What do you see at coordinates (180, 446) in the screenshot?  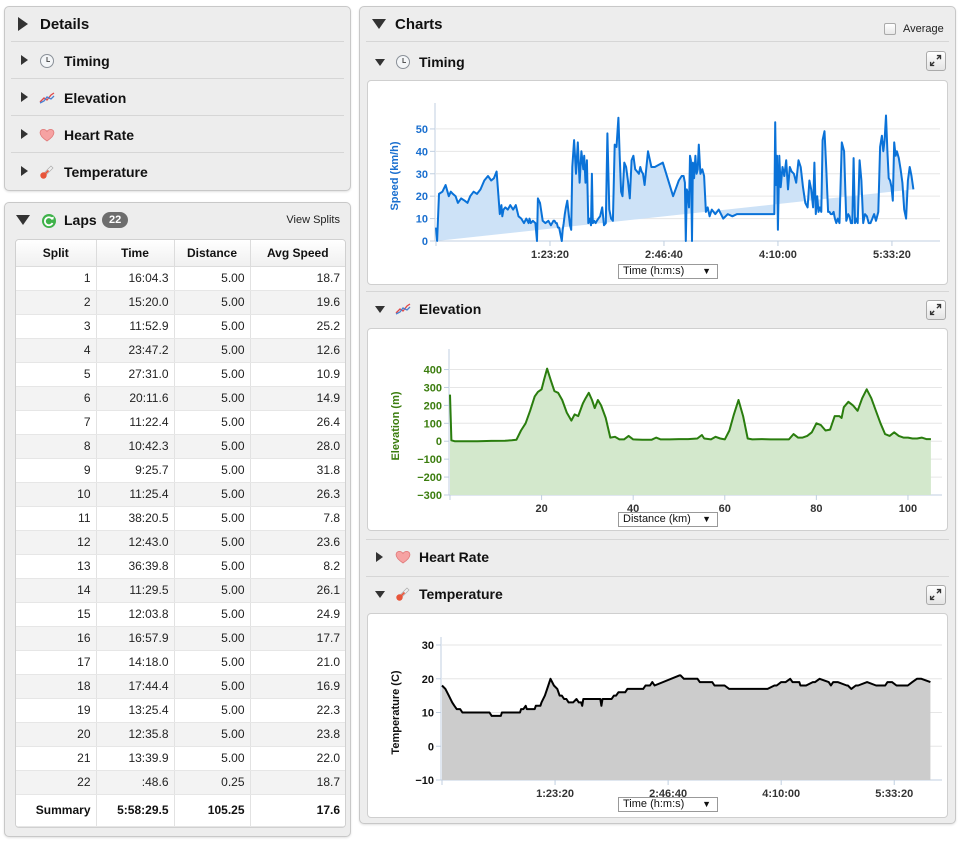 I see `lap-row: 8 10:42.3 5.00 28.0` at bounding box center [180, 446].